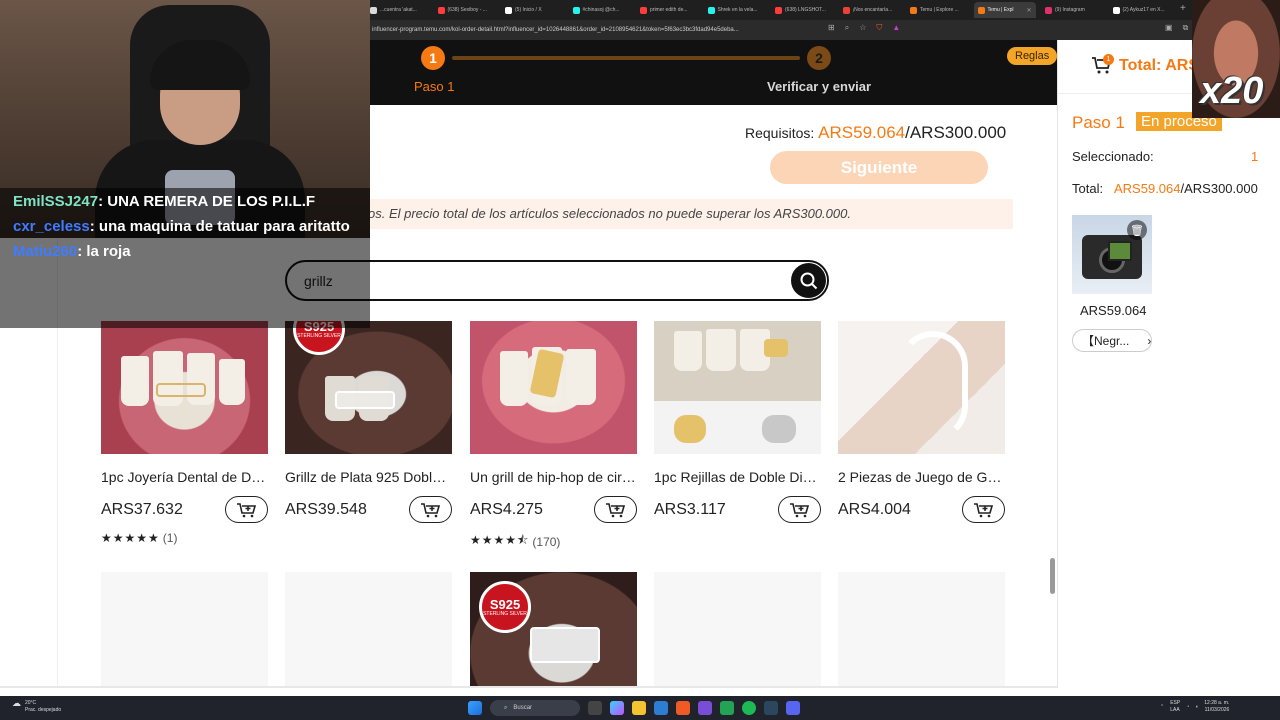  What do you see at coordinates (808, 280) in the screenshot?
I see `search-button` at bounding box center [808, 280].